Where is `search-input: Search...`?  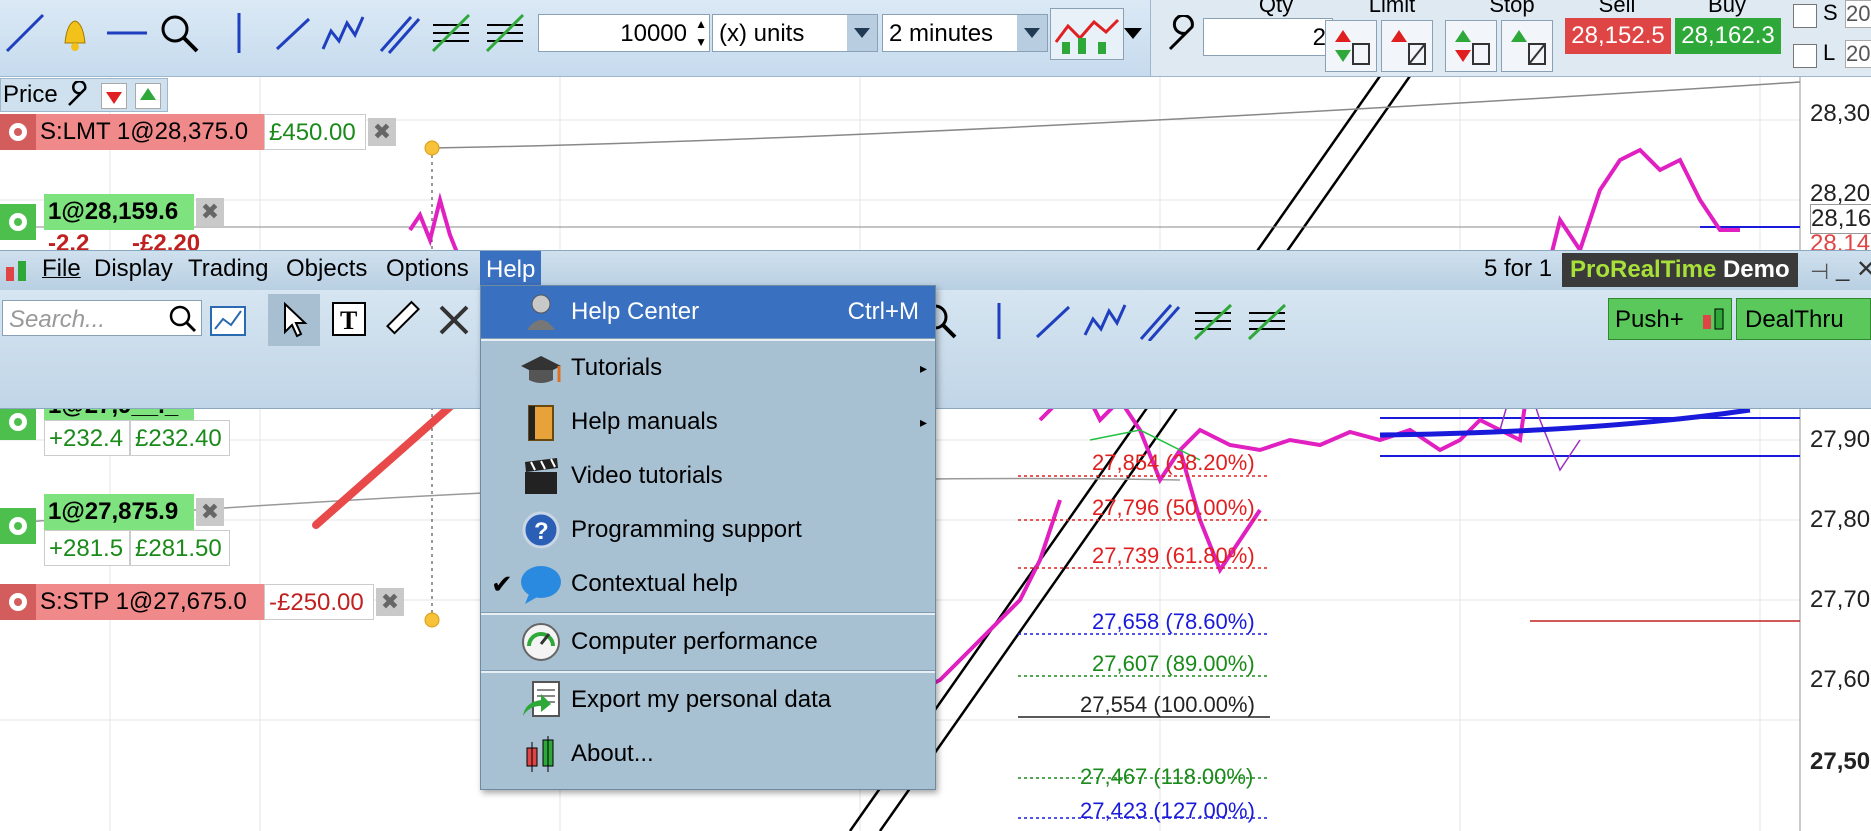
search-input: Search... is located at coordinates (102, 318).